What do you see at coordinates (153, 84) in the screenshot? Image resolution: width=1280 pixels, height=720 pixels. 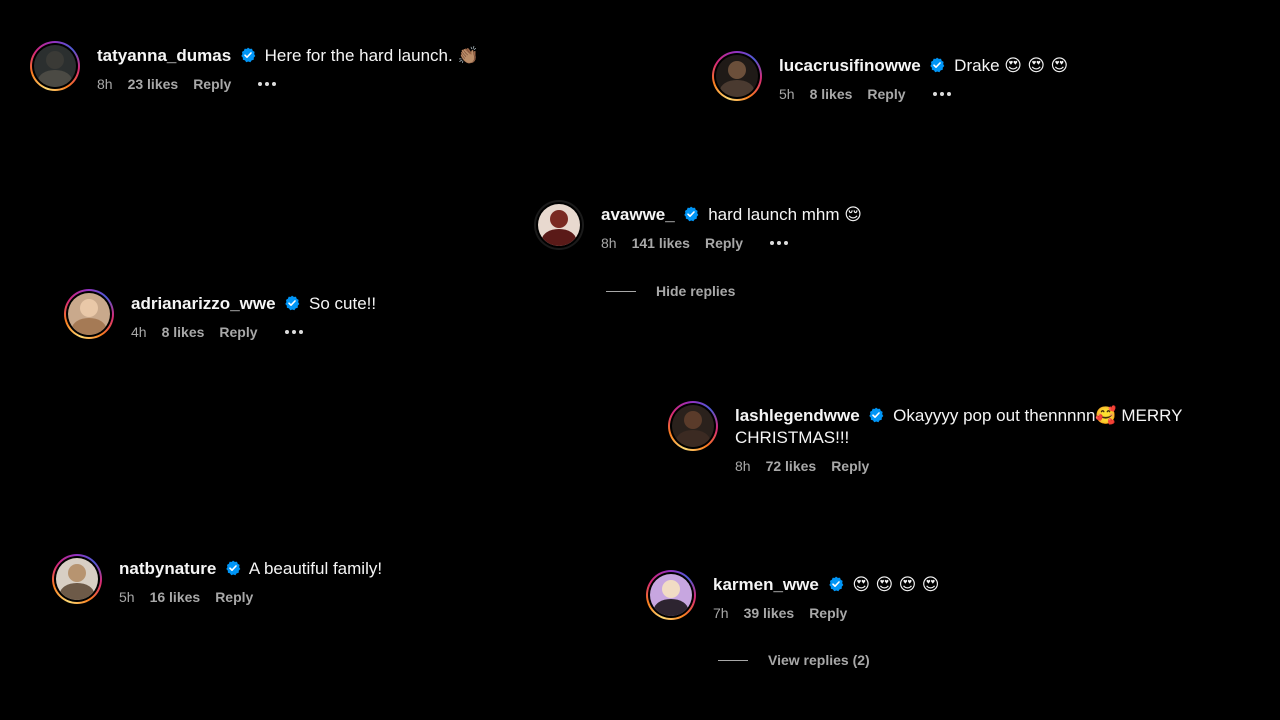 I see `likes-count: 23 likes` at bounding box center [153, 84].